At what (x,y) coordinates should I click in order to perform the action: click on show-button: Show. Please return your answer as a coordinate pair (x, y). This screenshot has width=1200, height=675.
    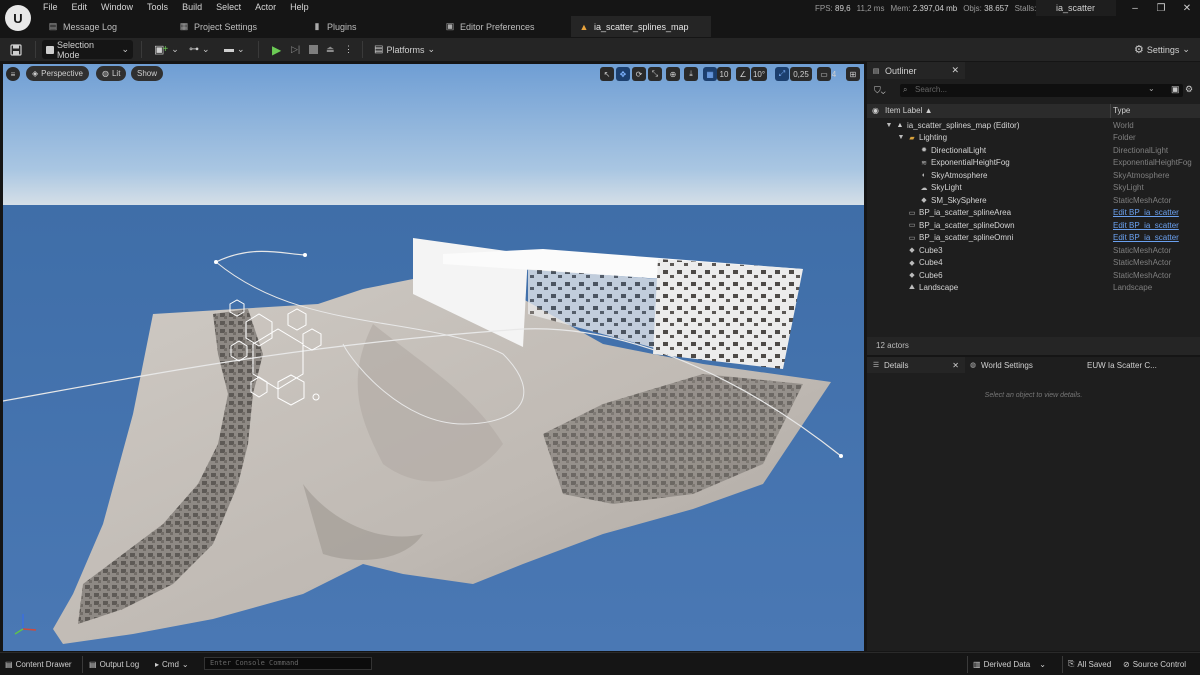
    Looking at the image, I should click on (147, 73).